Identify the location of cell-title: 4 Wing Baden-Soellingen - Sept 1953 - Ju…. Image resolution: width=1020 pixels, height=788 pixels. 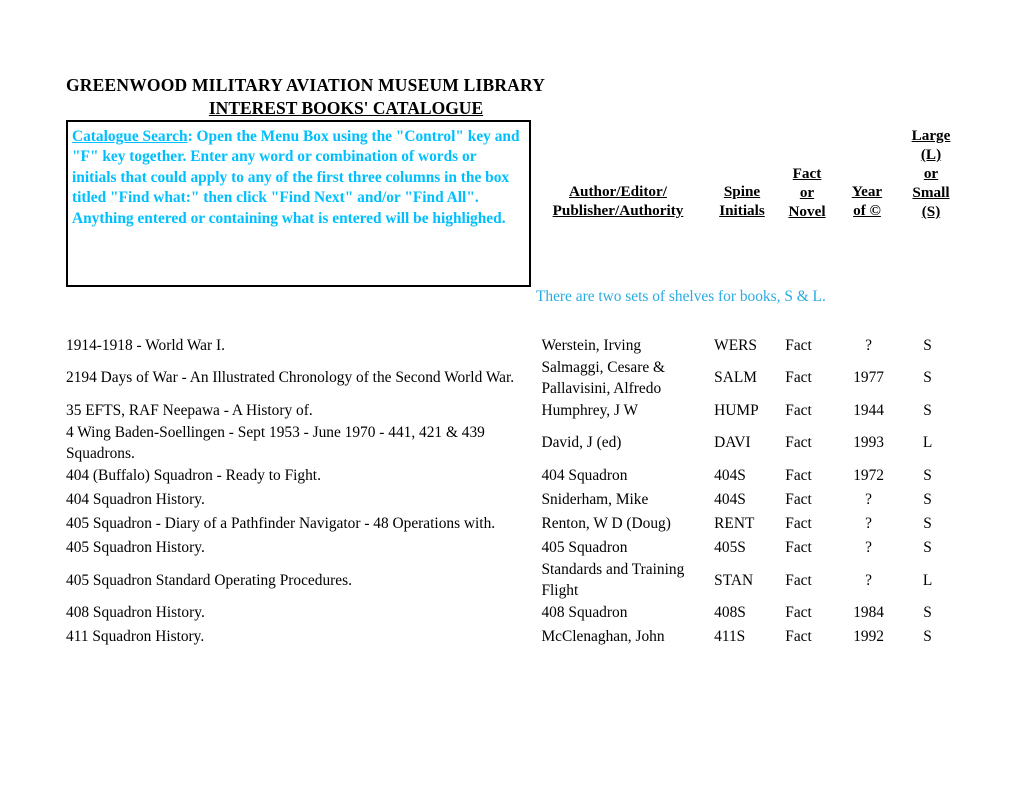
(275, 443).